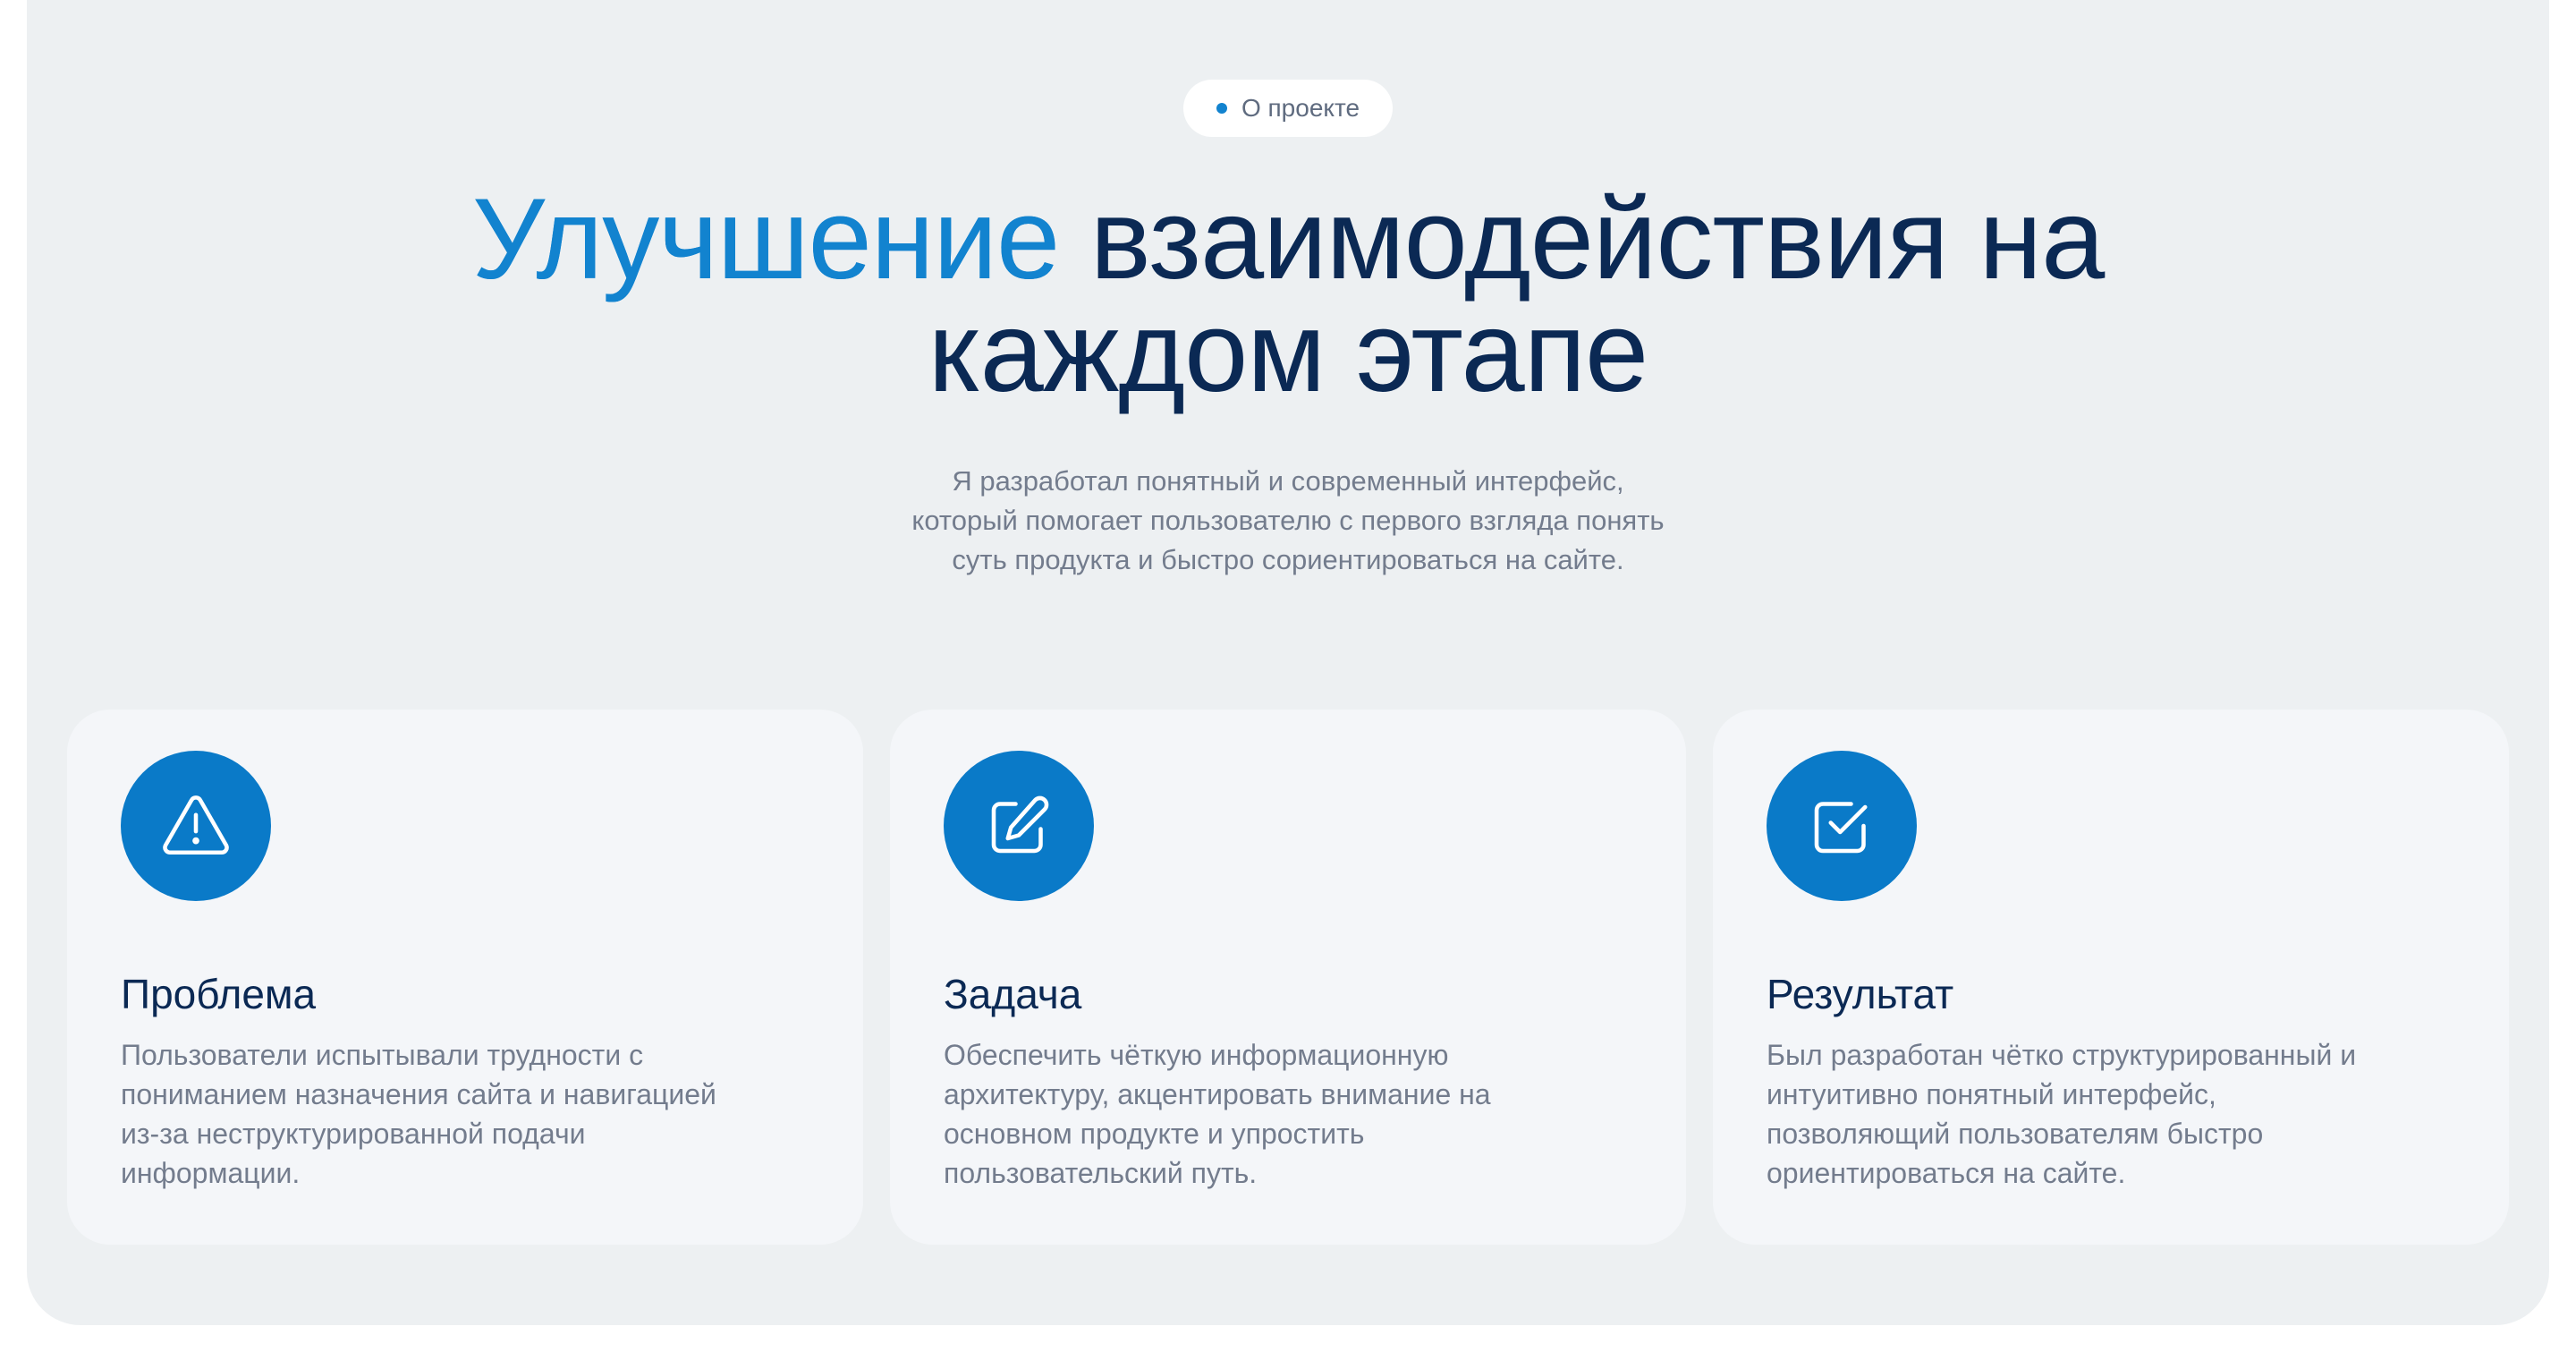 The height and width of the screenshot is (1352, 2576). Describe the element at coordinates (1217, 1094) in the screenshot. I see `card-description-line: архитектуру, акцентировать внимание на` at that location.